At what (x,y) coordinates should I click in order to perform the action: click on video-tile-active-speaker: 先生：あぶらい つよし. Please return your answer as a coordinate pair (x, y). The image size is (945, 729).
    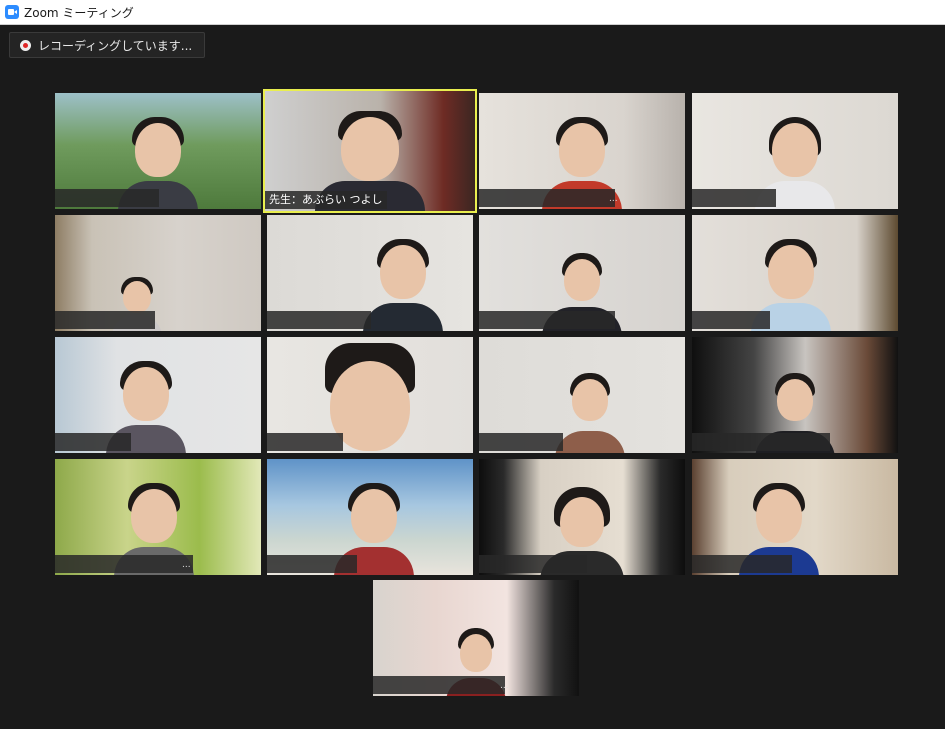
    Looking at the image, I should click on (370, 151).